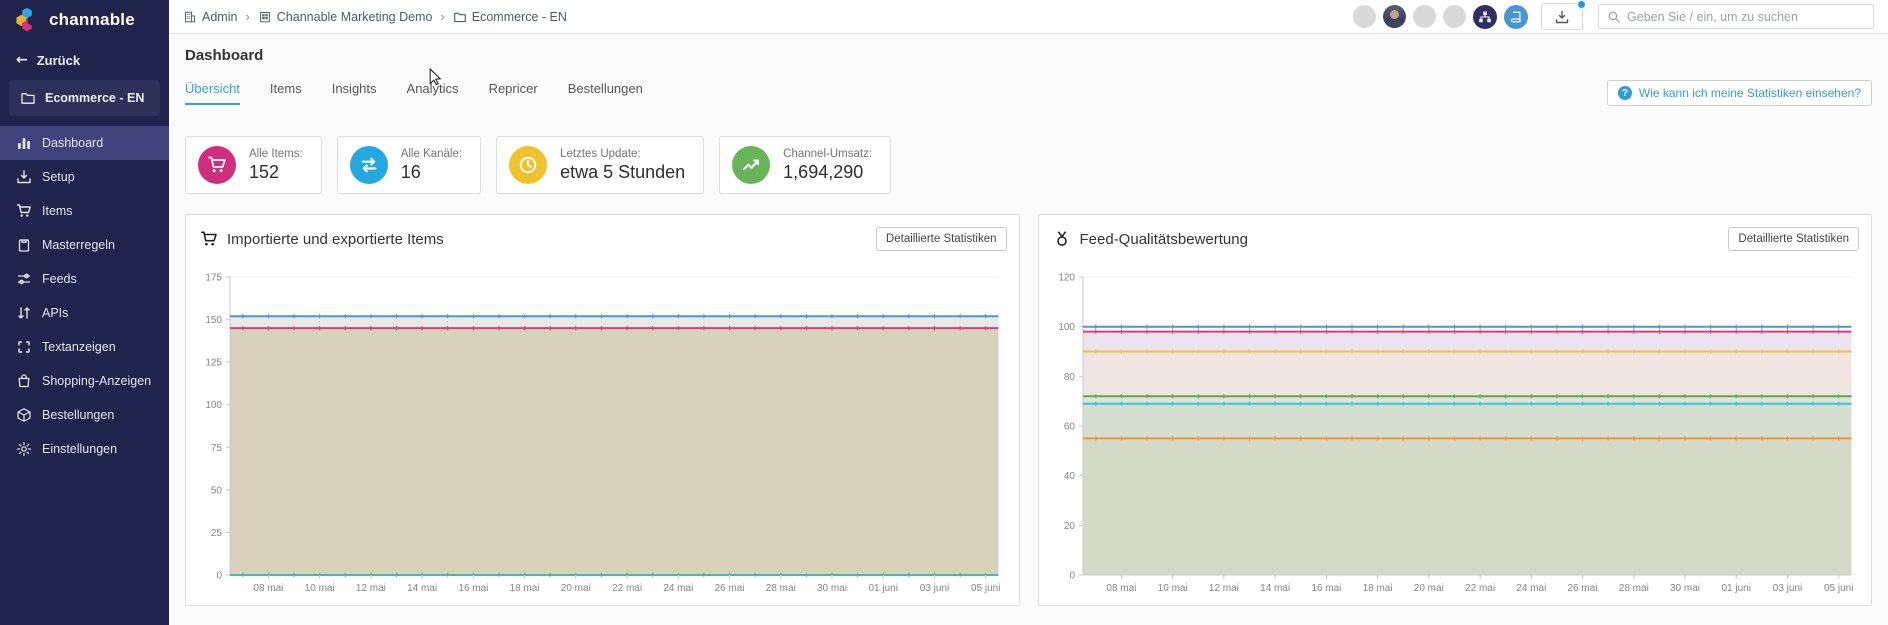  Describe the element at coordinates (22, 60) in the screenshot. I see `back-arrow-icon: ←` at that location.